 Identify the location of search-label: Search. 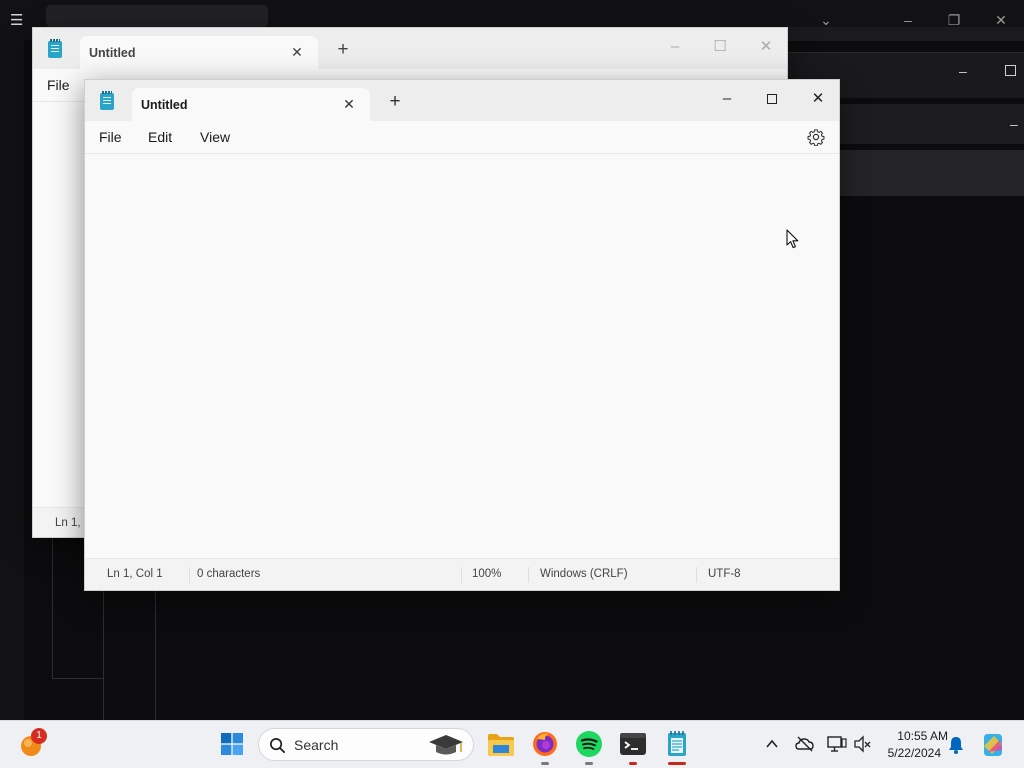
(316, 745).